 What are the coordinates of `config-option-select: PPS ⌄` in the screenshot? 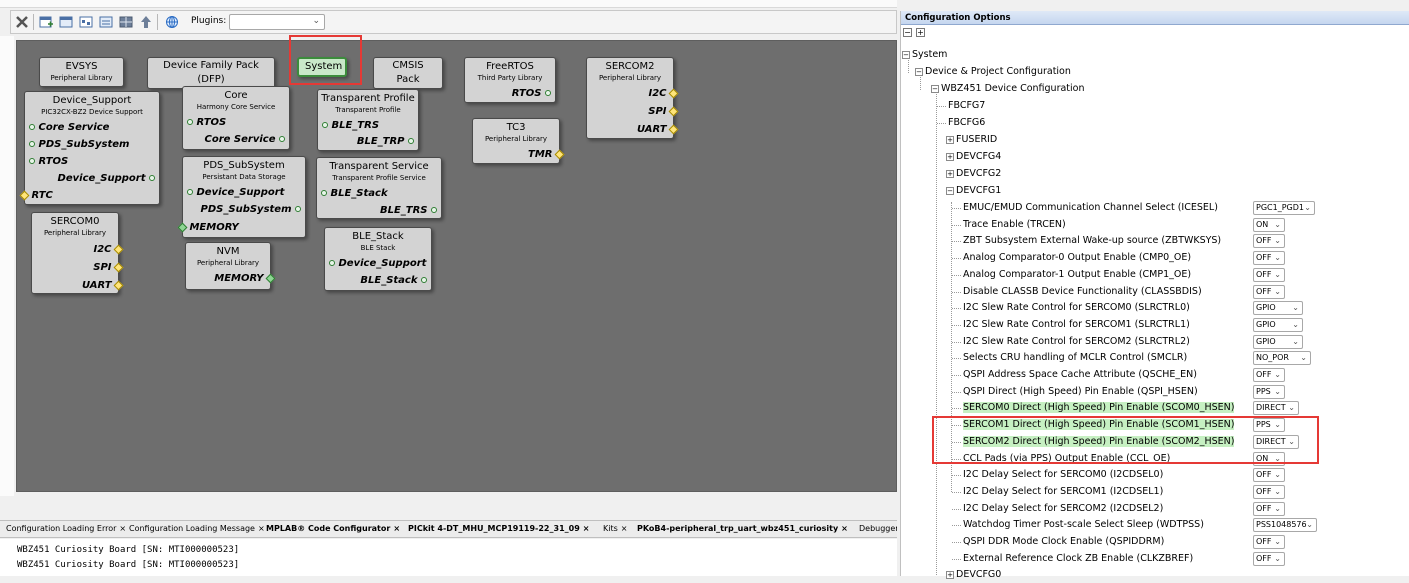 It's located at (1269, 391).